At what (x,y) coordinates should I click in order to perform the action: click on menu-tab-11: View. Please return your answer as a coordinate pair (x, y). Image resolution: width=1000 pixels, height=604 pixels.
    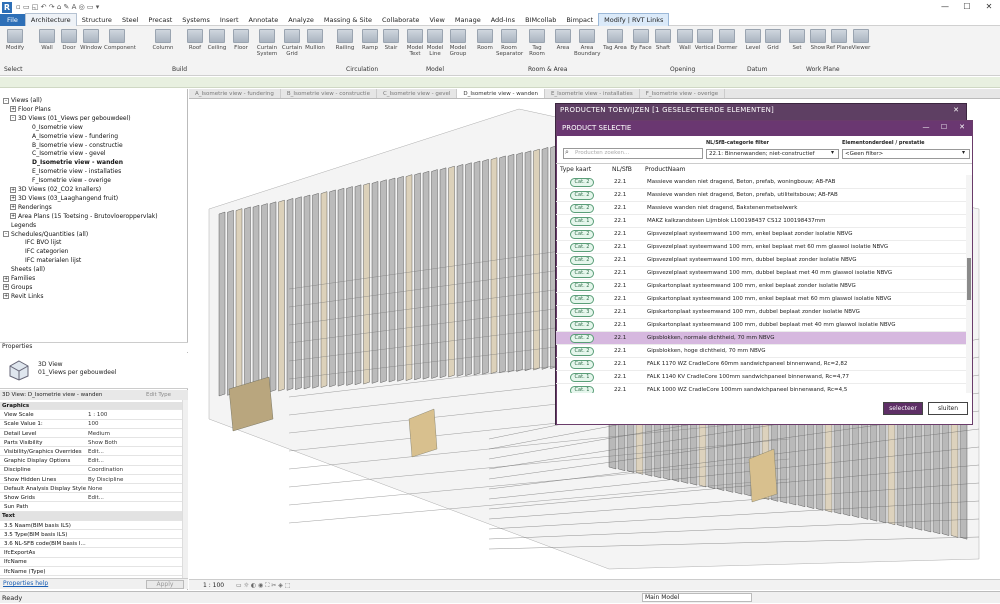
    Looking at the image, I should click on (436, 20).